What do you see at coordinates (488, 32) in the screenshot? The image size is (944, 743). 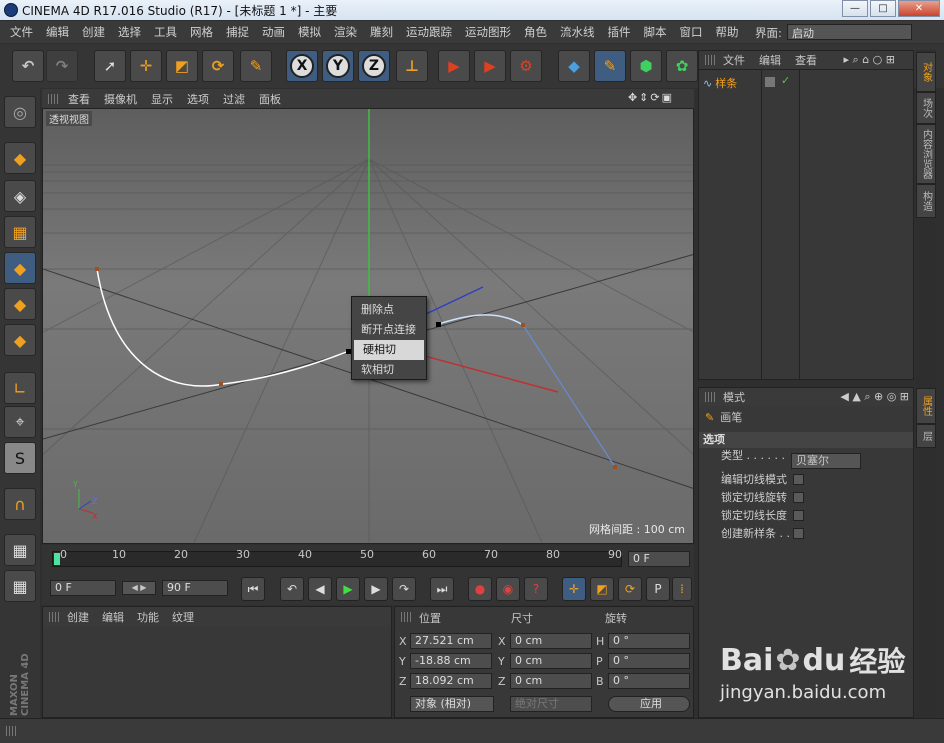 I see `menu-mograph: 运动图形` at bounding box center [488, 32].